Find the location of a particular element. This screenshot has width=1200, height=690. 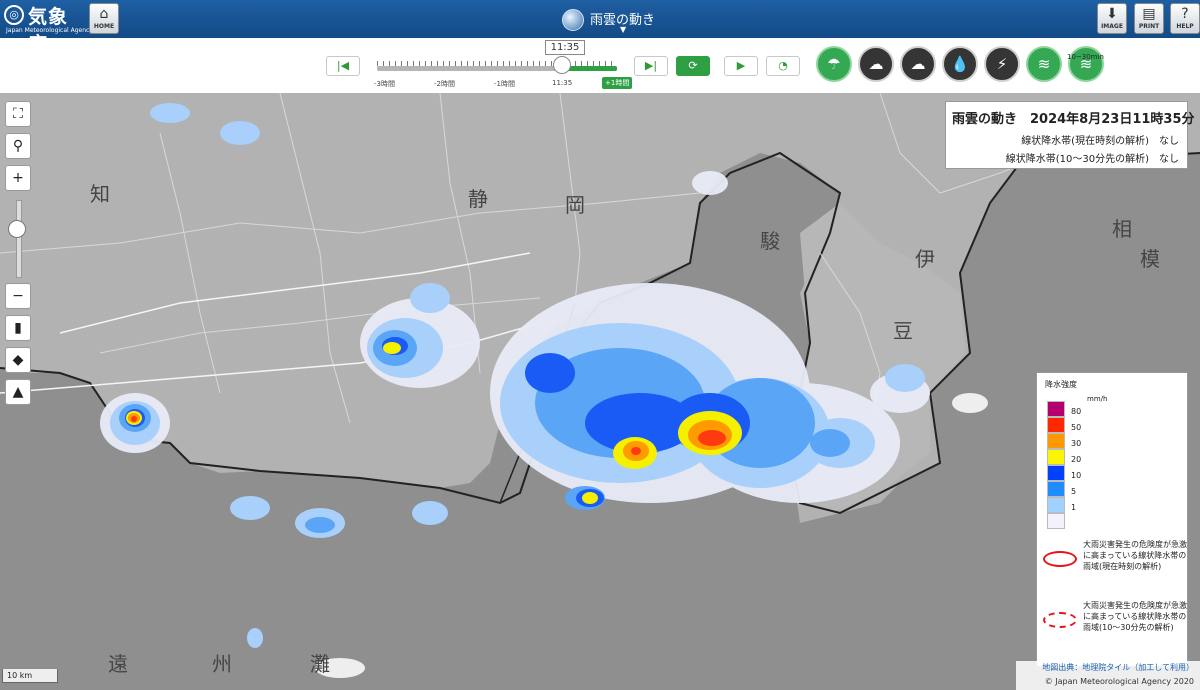

status-title: 雨雲の動き 2024年8月23日11時35分 is located at coordinates (1073, 119).